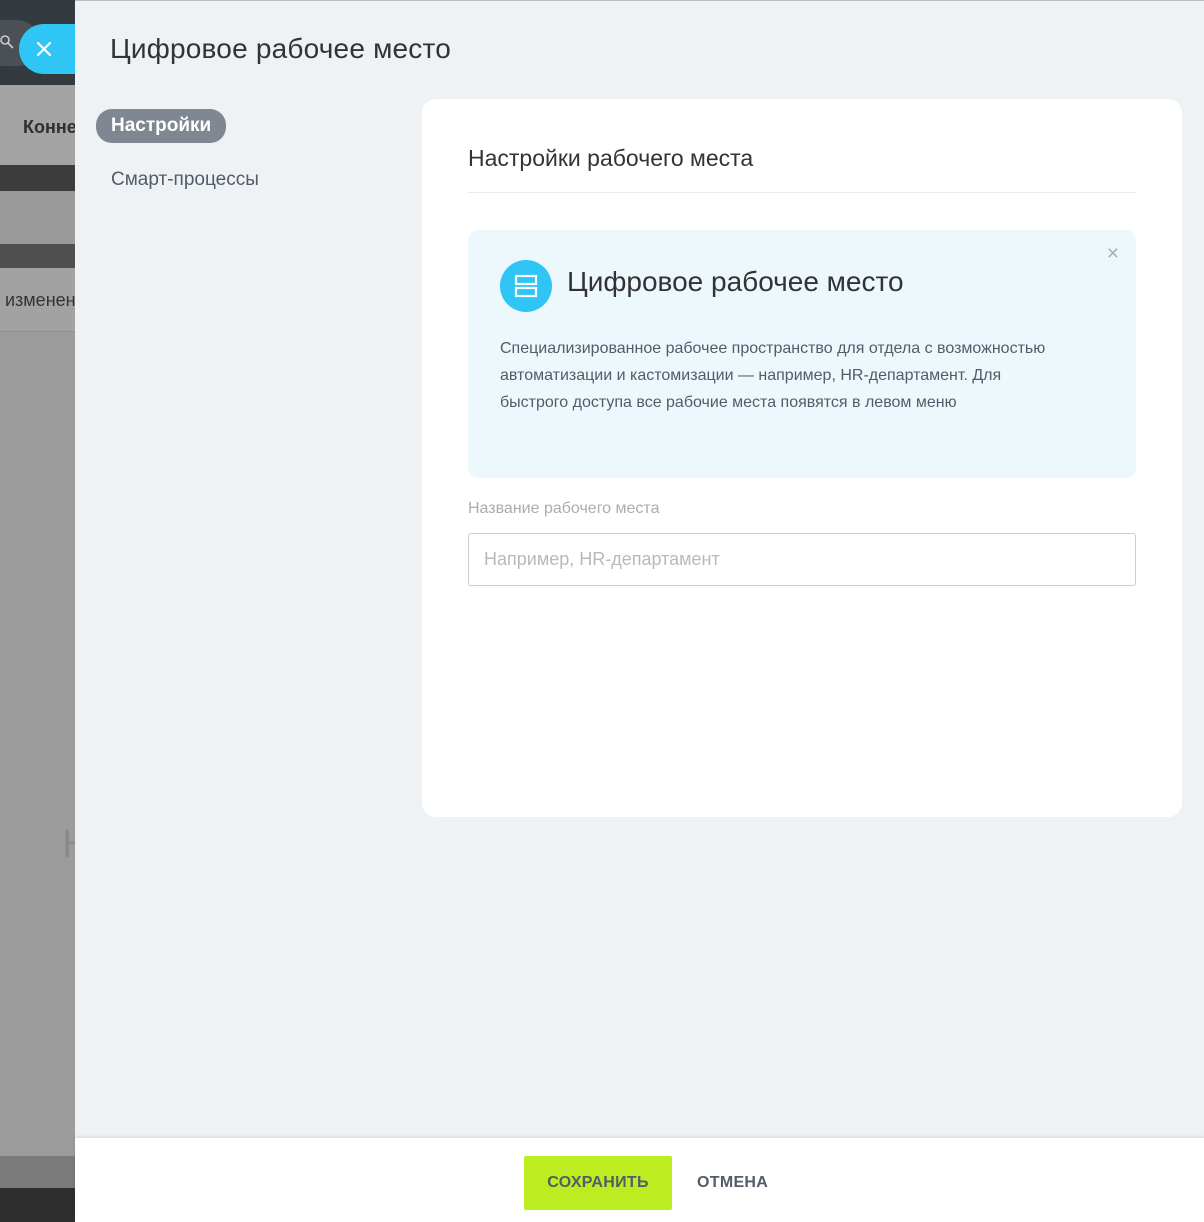 Image resolution: width=1204 pixels, height=1222 pixels. I want to click on background-header-text: Конне, so click(49, 127).